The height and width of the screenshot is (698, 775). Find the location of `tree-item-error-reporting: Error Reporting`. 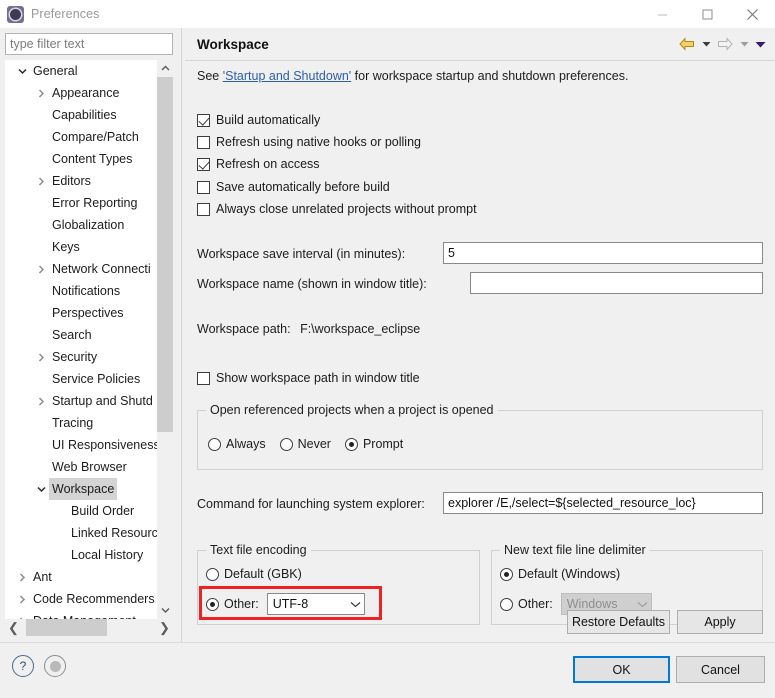

tree-item-error-reporting: Error Reporting is located at coordinates (81, 203).